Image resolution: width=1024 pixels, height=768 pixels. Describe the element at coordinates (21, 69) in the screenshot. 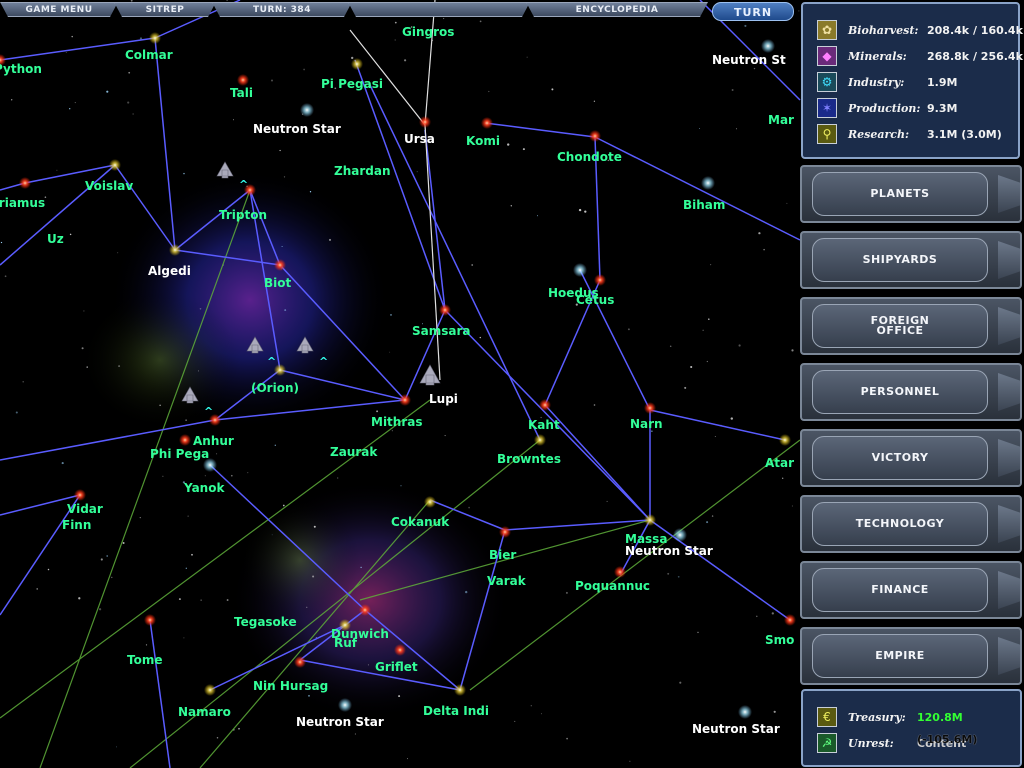

I see `star-label: Python` at that location.